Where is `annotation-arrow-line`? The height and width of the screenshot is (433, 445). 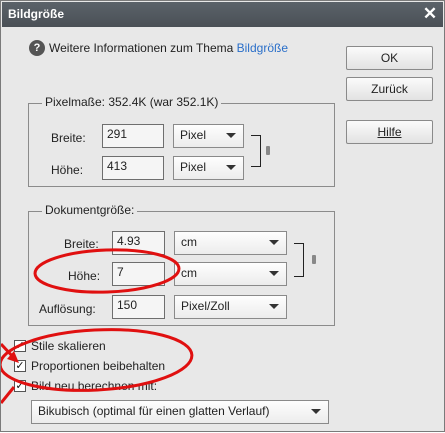 annotation-arrow-line is located at coordinates (8, 395).